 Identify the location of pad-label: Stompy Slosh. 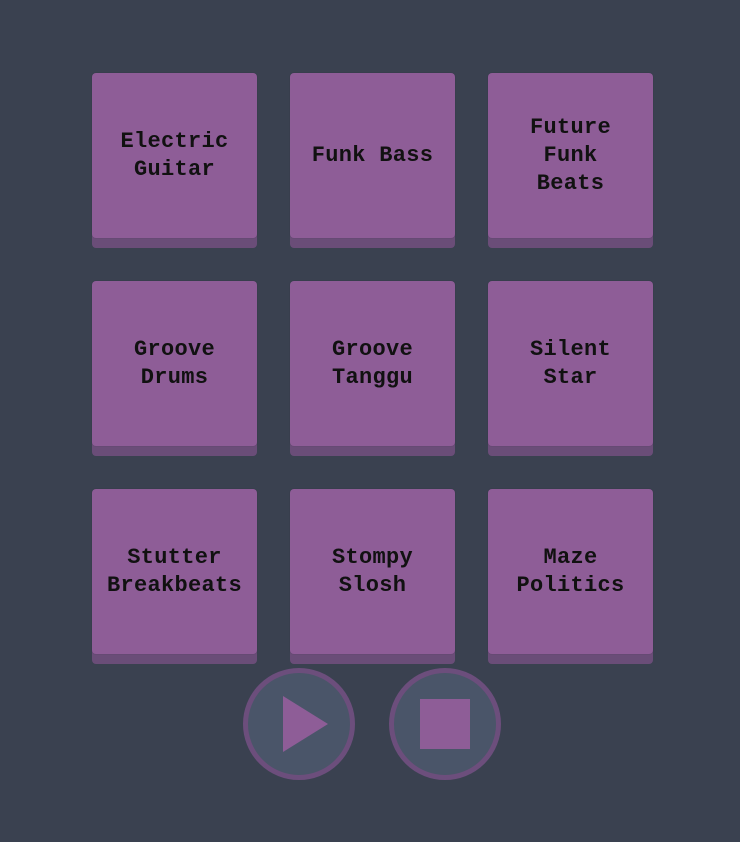
(372, 572).